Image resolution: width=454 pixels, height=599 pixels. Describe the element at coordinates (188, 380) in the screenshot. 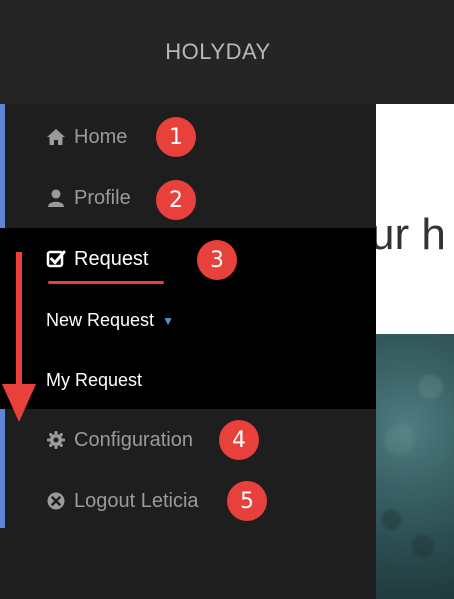

I see `submenu-item-my-request: My Request` at that location.